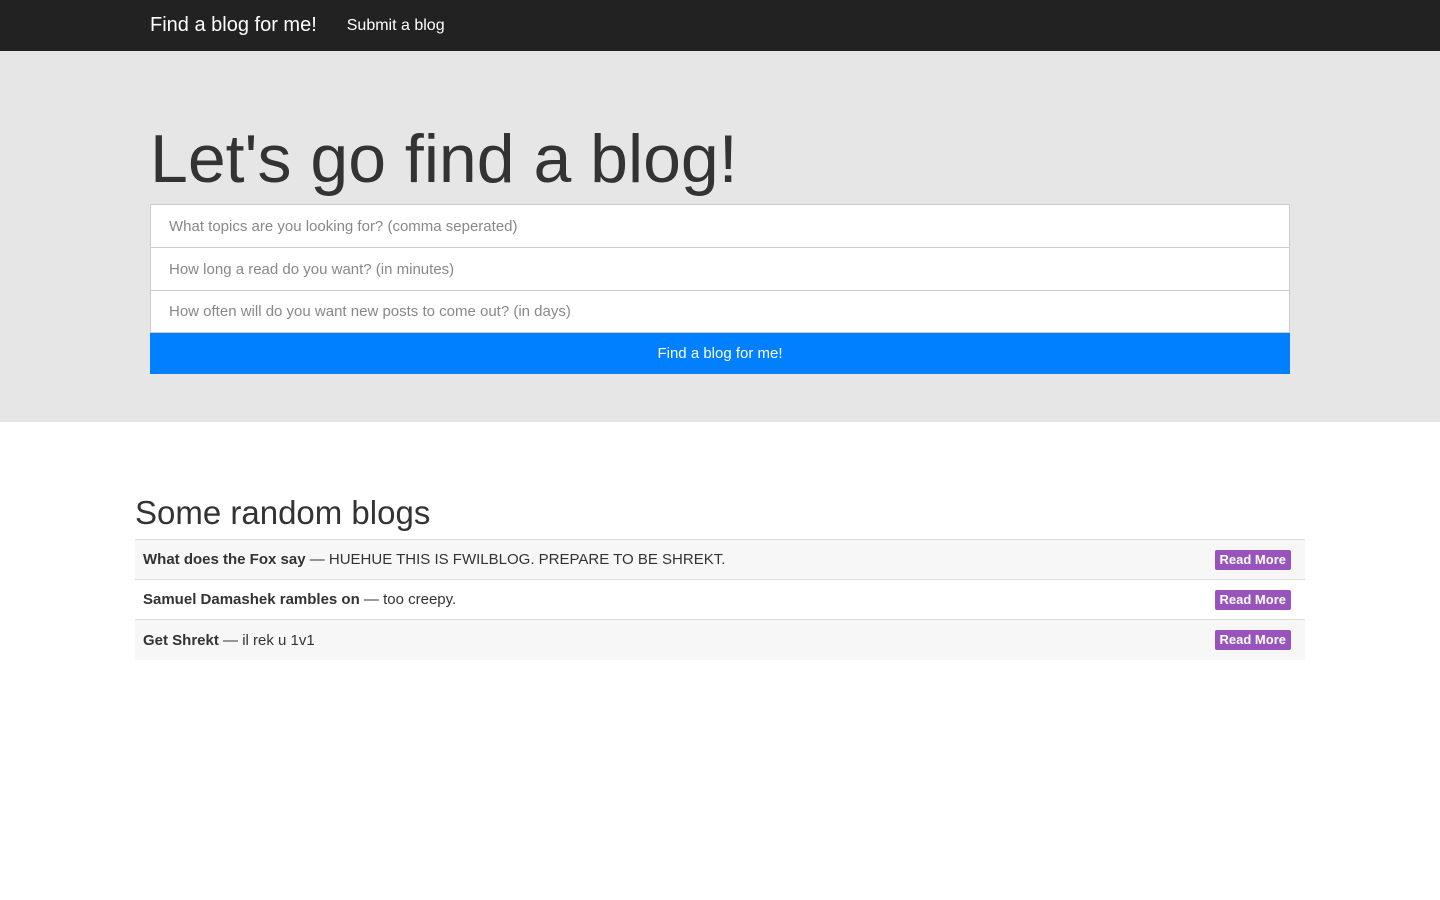  What do you see at coordinates (233, 25) in the screenshot?
I see `brand-link: Find a blog for me!` at bounding box center [233, 25].